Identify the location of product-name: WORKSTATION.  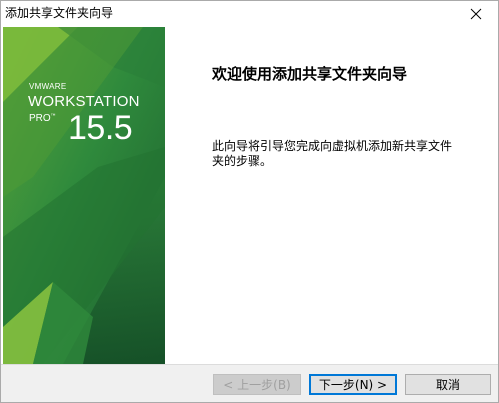
(84, 101).